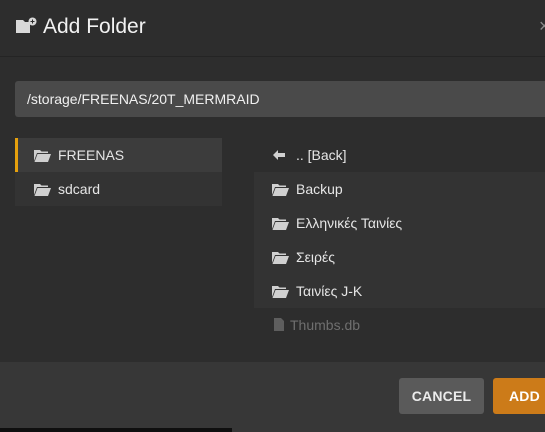  I want to click on folder-item-series: Σειρές, so click(399, 257).